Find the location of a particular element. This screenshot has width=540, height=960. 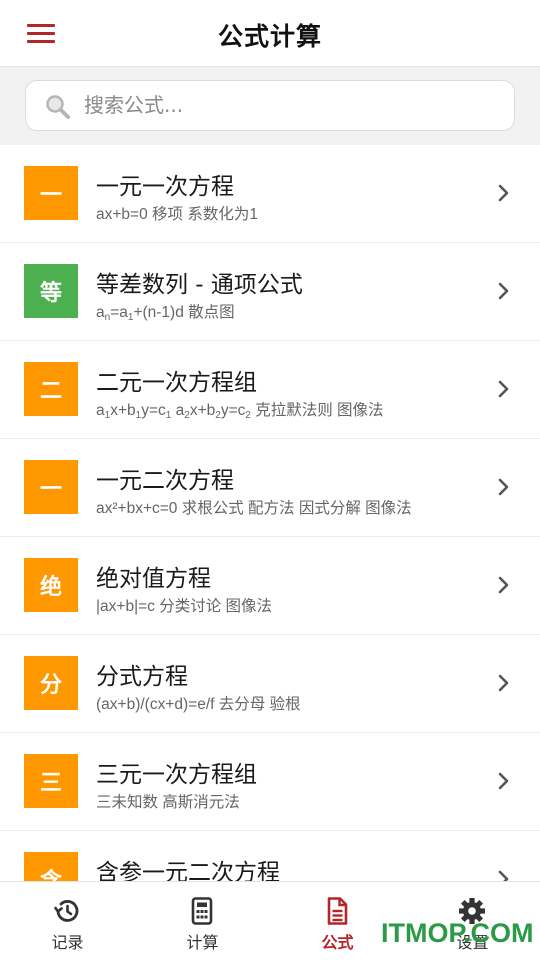

tab-label: 记录 is located at coordinates (67, 942).